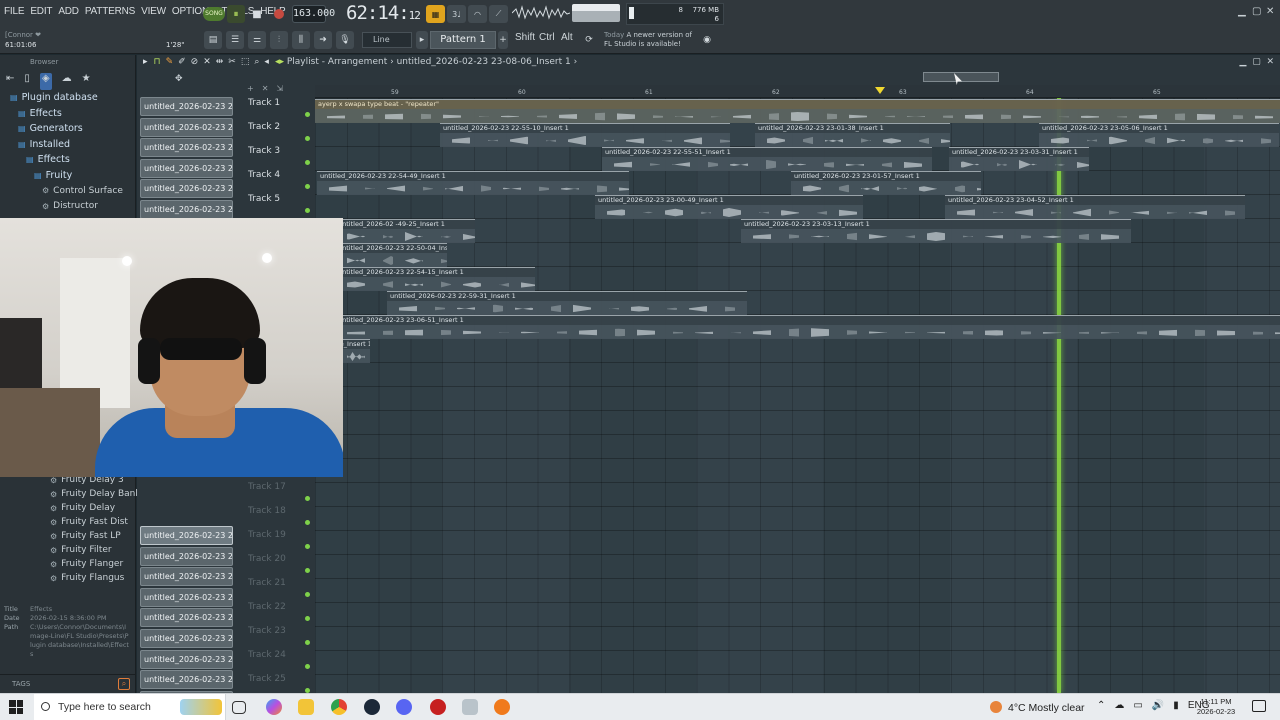 The image size is (1280, 720). Describe the element at coordinates (278, 614) in the screenshot. I see `track-header: Track 22` at that location.